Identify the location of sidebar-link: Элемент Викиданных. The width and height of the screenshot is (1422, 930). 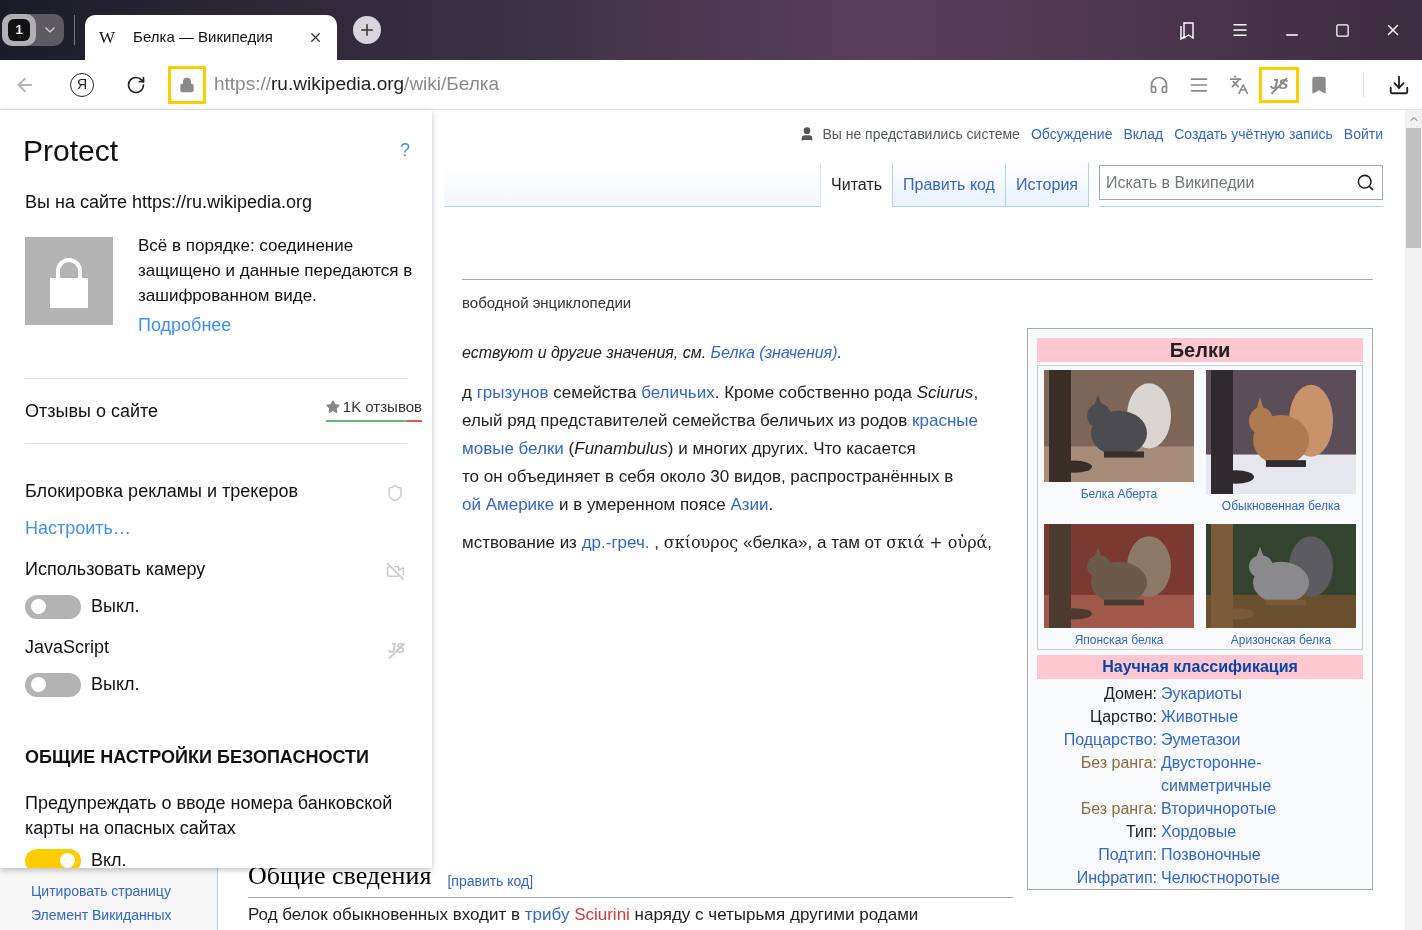
(124, 915).